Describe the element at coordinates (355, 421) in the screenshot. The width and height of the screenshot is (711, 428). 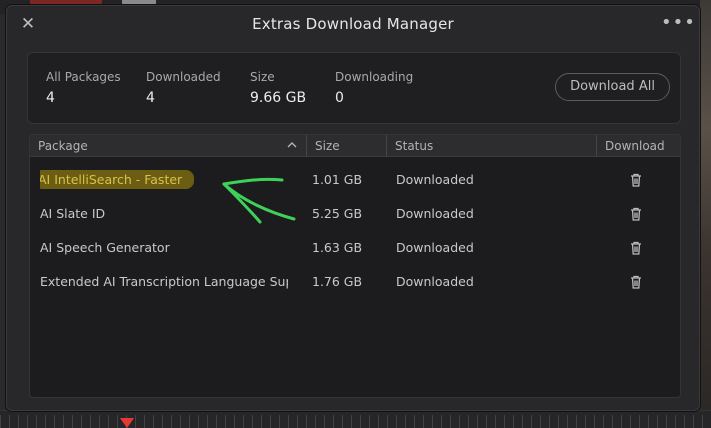
I see `timeline-ticks` at that location.